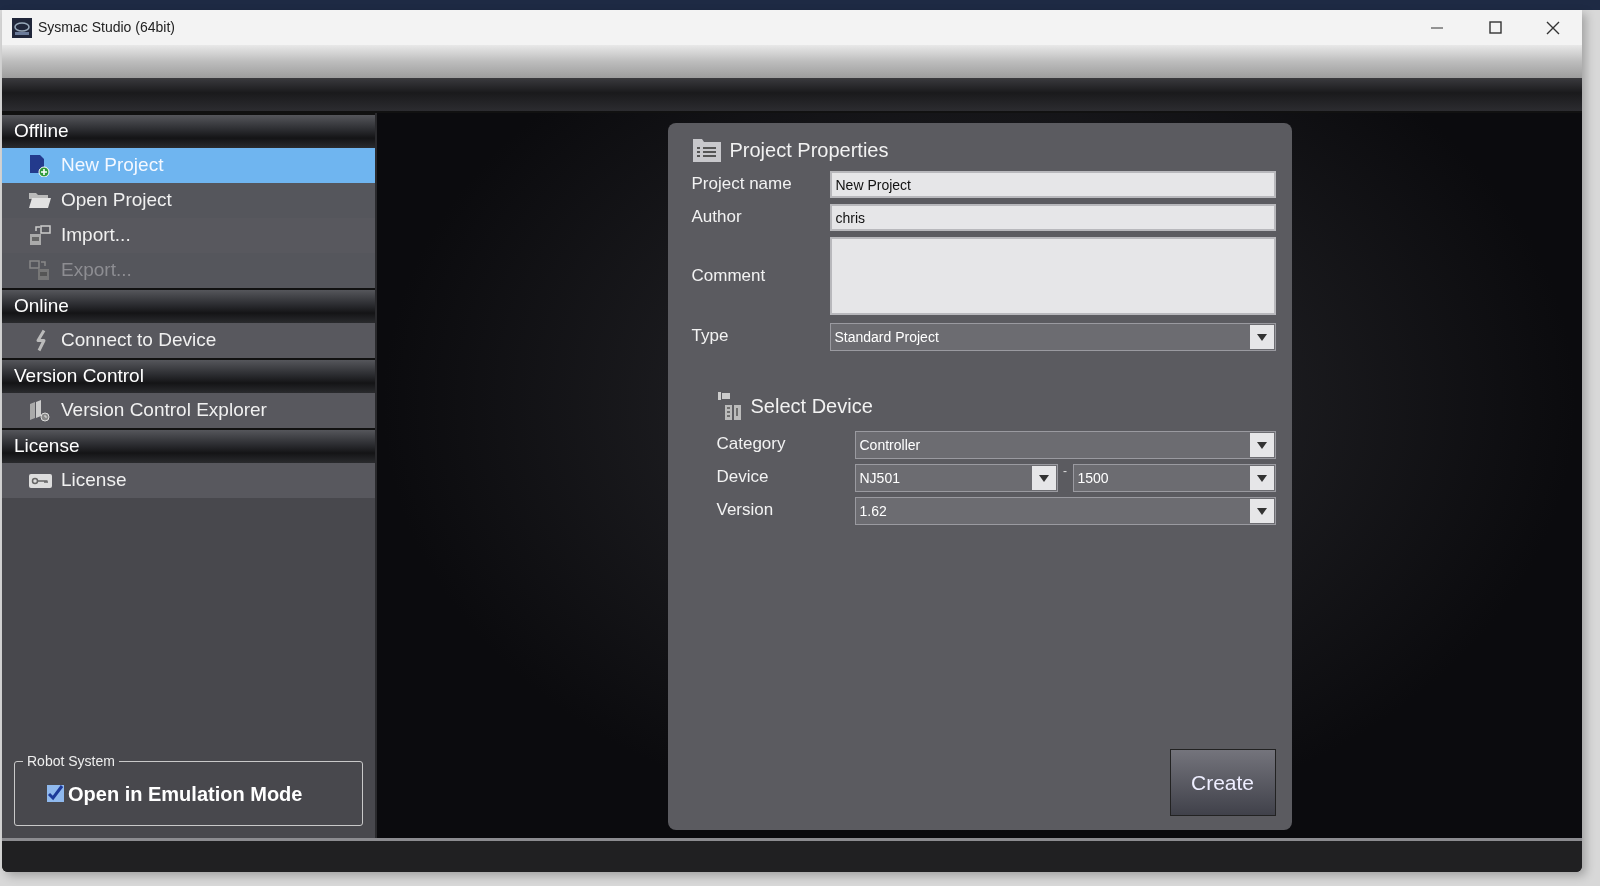  I want to click on list-folder-icon, so click(706, 150).